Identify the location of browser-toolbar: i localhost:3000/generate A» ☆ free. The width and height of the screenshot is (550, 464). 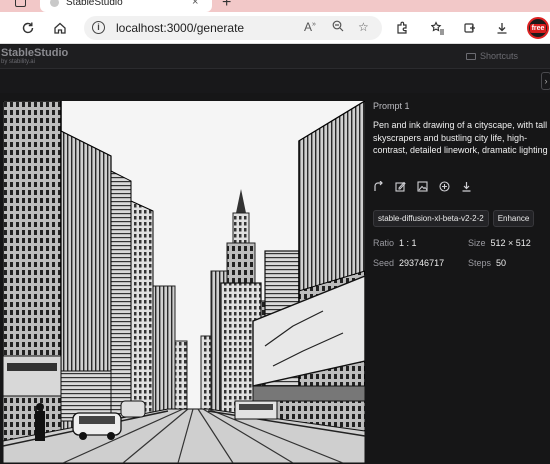
(275, 28).